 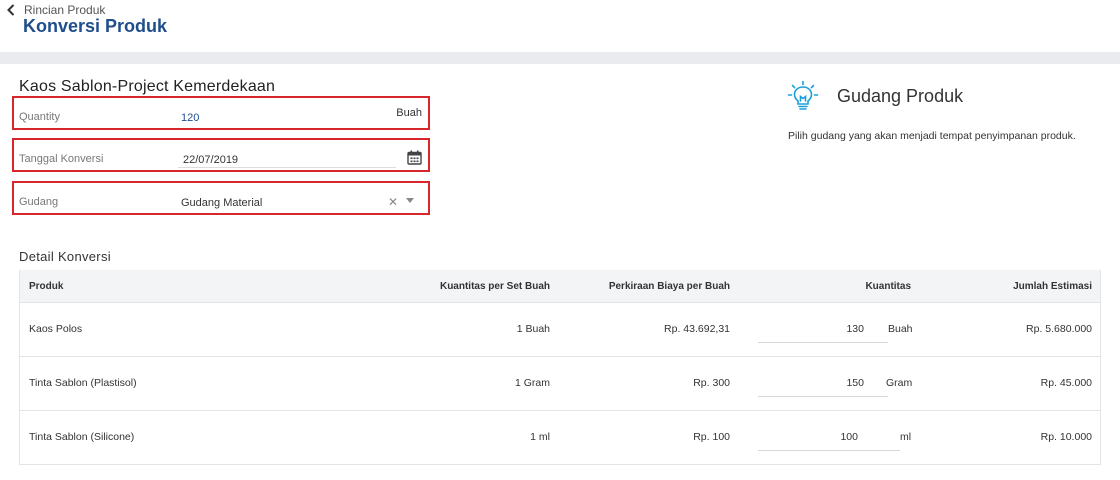 I want to click on col-cost: Perkiraan Biaya per Buah, so click(x=669, y=286).